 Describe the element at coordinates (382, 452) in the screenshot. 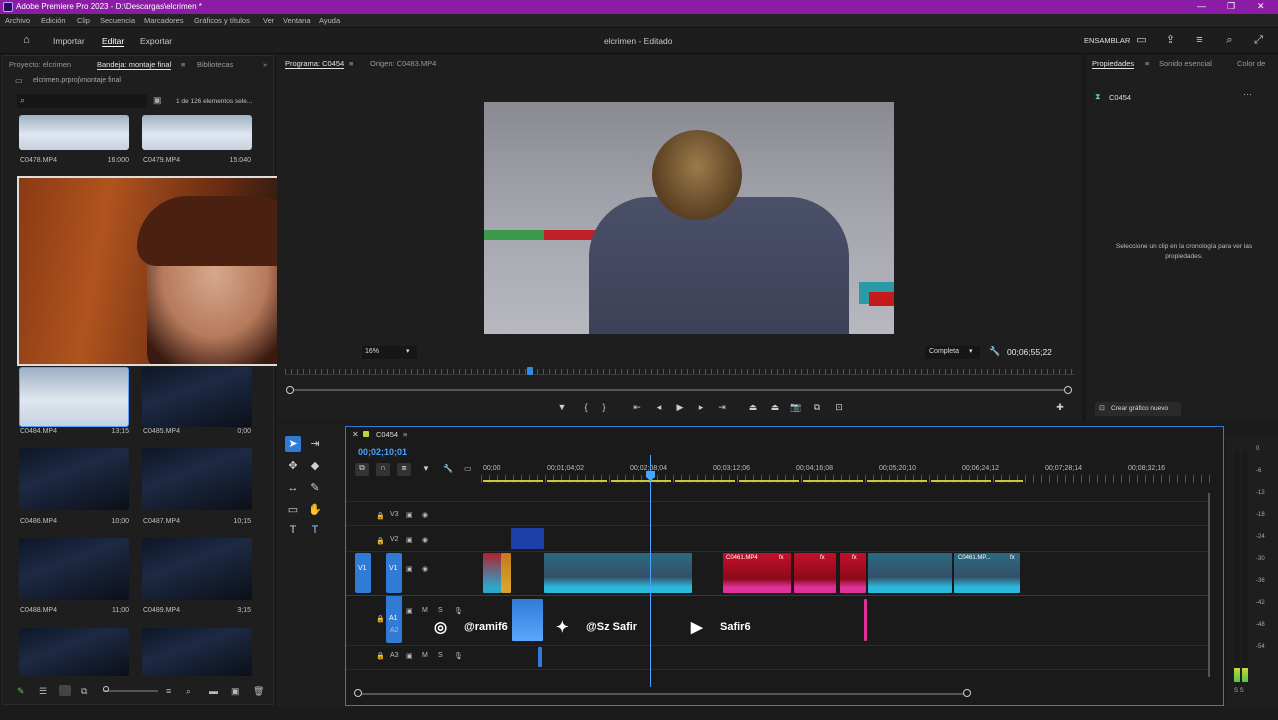

I see `timeline-timecode: 00;02;10;01` at that location.